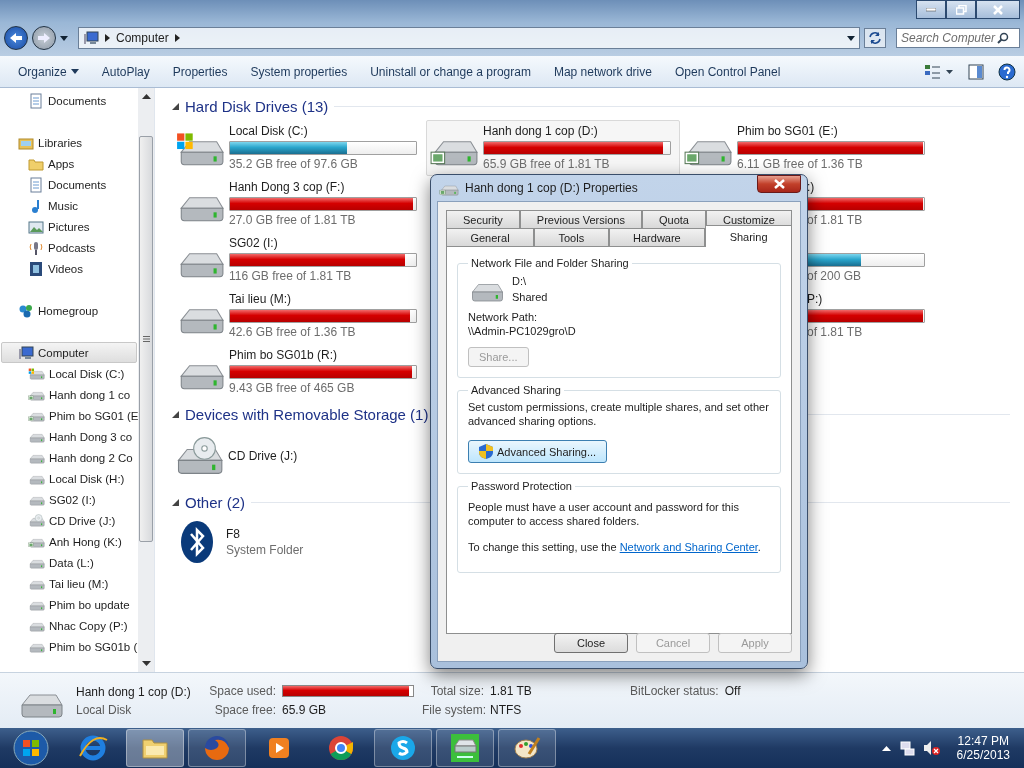  I want to click on drive-tile: SG02 (I:) 116 GB free of 1.81 TB, so click(299, 260).